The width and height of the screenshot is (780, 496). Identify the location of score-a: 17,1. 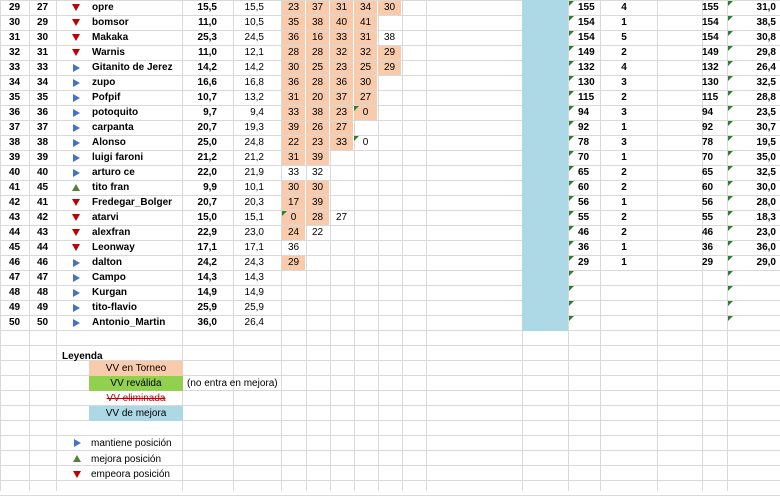
(200, 247).